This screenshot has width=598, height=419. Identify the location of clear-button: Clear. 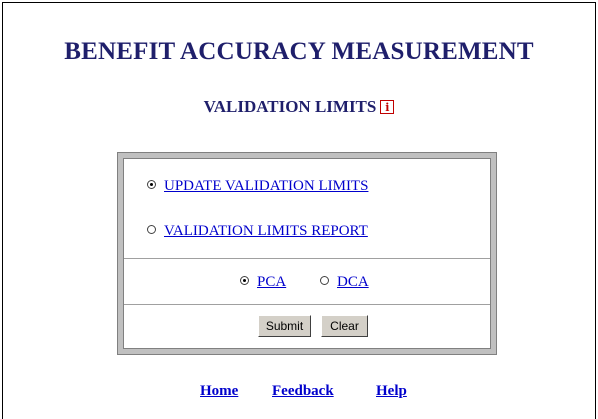
(344, 326).